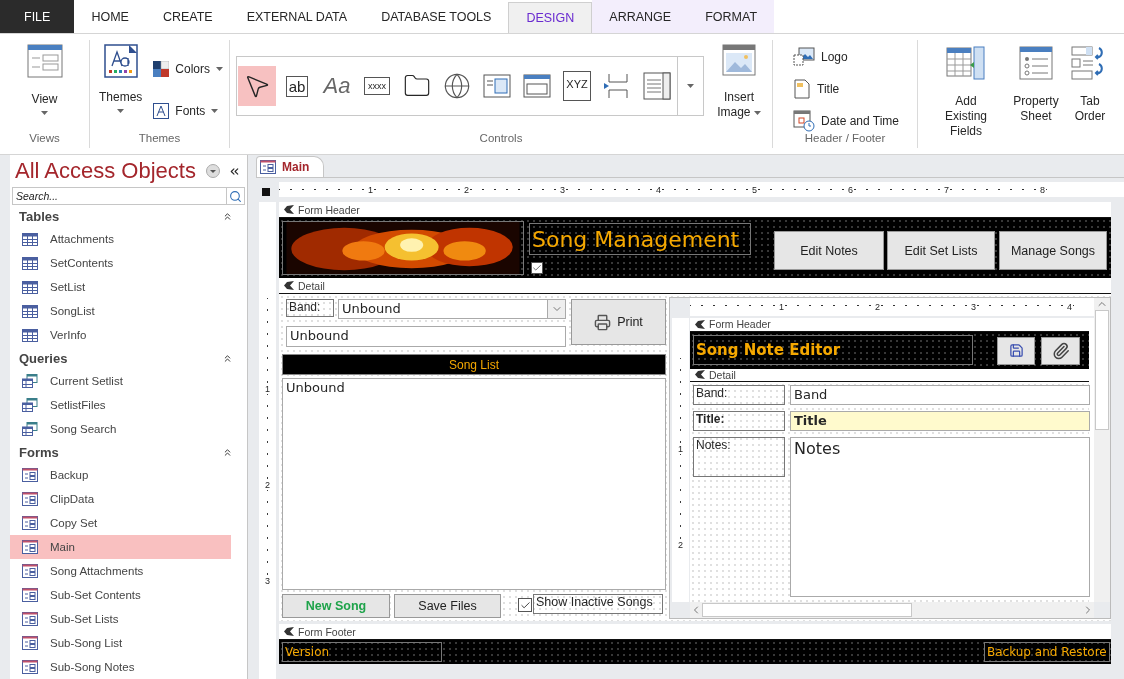 The width and height of the screenshot is (1124, 679). What do you see at coordinates (845, 139) in the screenshot?
I see `group-label: Header / Footer` at bounding box center [845, 139].